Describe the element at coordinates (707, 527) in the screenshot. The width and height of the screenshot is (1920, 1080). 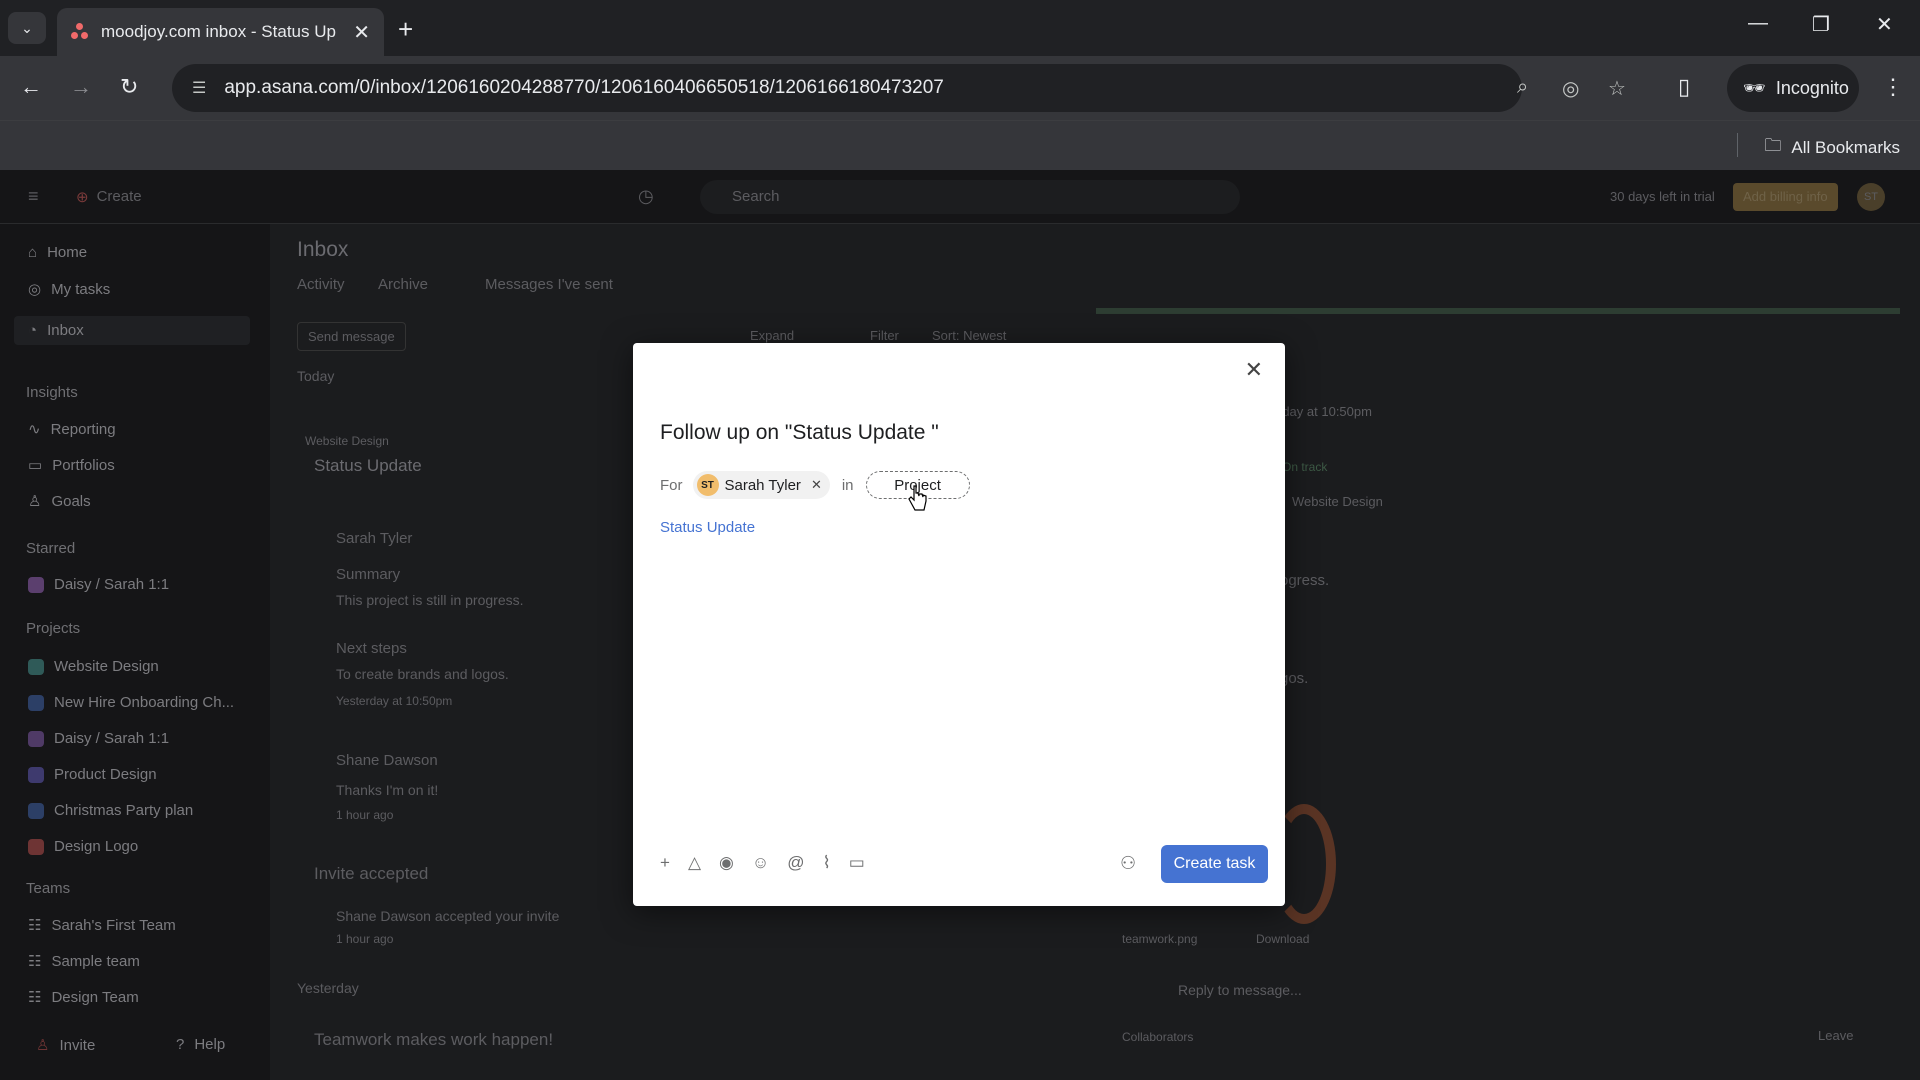
I see `description-link: Status Update` at that location.